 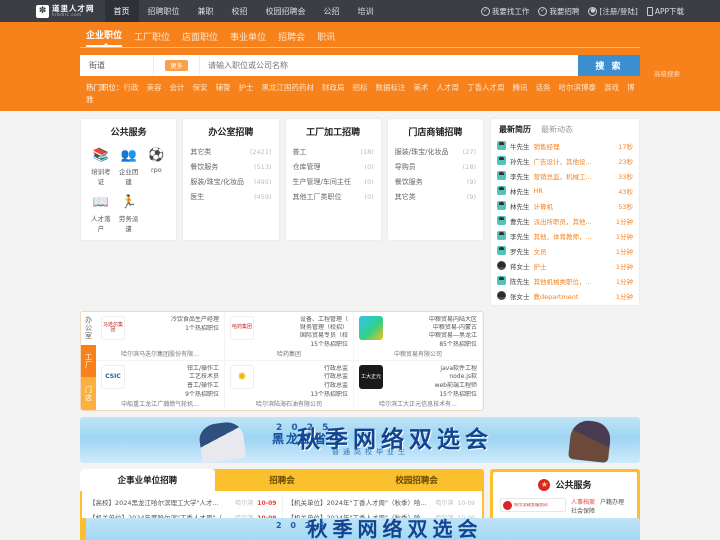 What do you see at coordinates (289, 403) in the screenshot?
I see `company-name: 哈尔滨陆海石油有限公司` at bounding box center [289, 403].